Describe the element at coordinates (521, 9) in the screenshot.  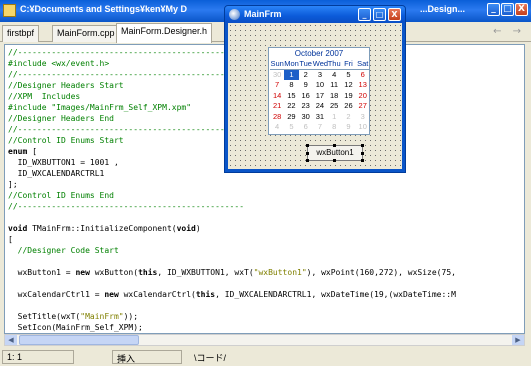
I see `close-button: X` at that location.